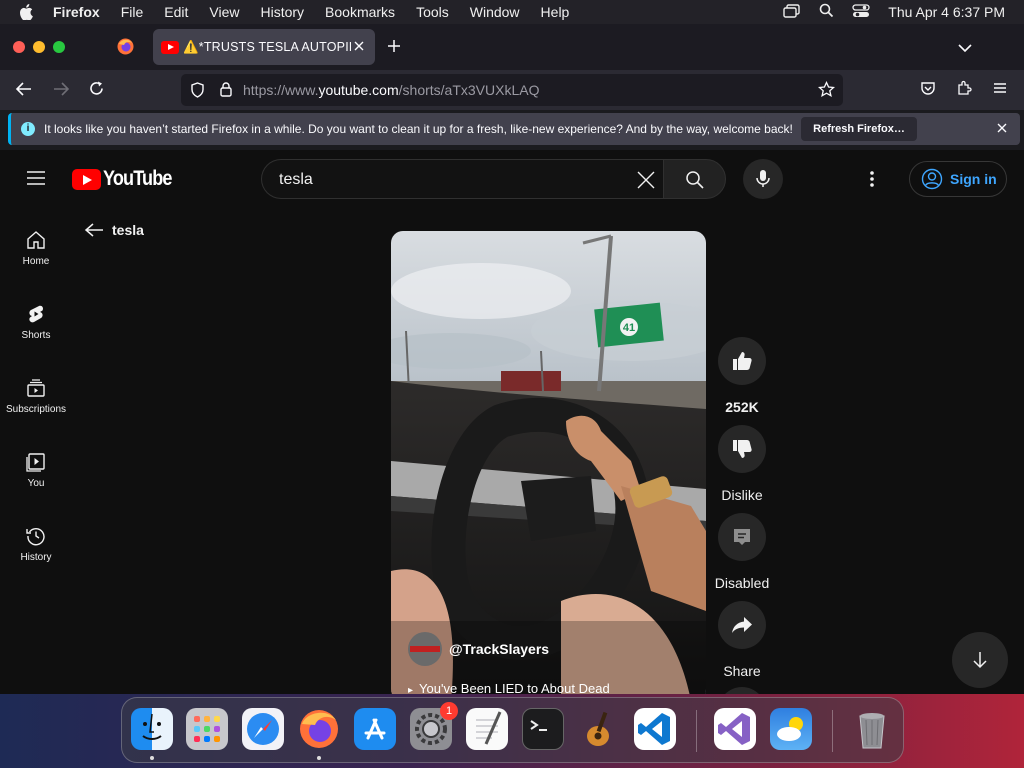 The width and height of the screenshot is (1024, 768). I want to click on reload-icon, so click(96, 91).